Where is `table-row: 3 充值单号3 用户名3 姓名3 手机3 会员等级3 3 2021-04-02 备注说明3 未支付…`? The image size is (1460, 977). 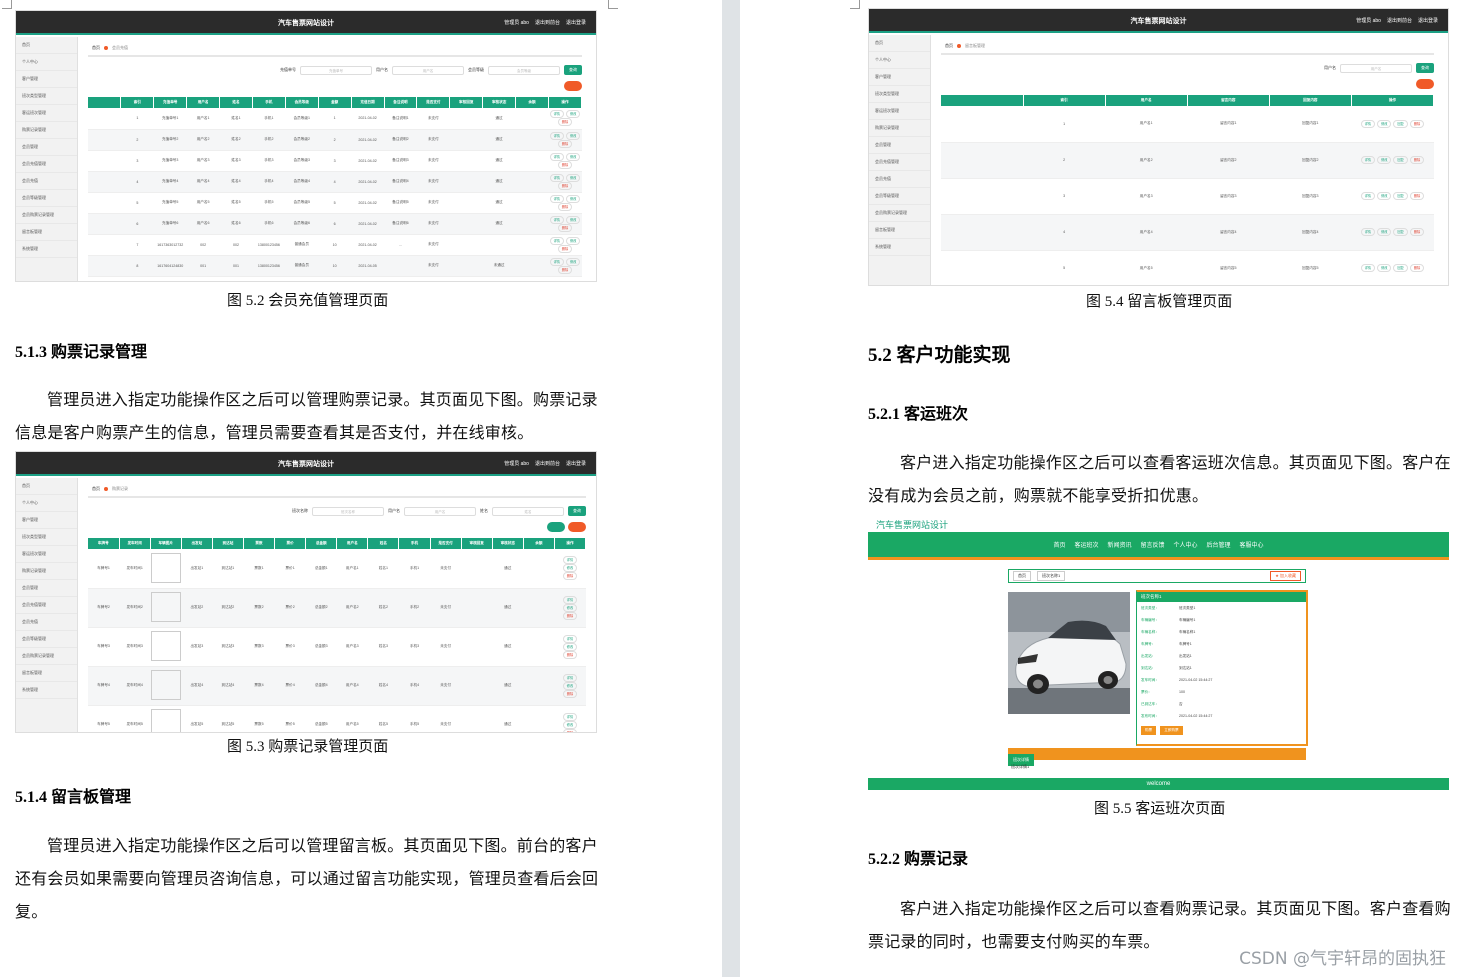 table-row: 3 充值单号3 用户名3 姓名3 手机3 会员等级3 3 2021-04-02 备注说明3 未支付… is located at coordinates (335, 161).